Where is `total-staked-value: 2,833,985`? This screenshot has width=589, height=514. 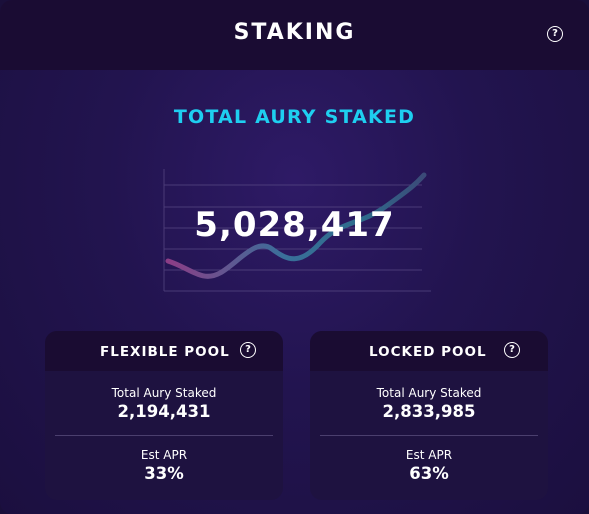 total-staked-value: 2,833,985 is located at coordinates (429, 411).